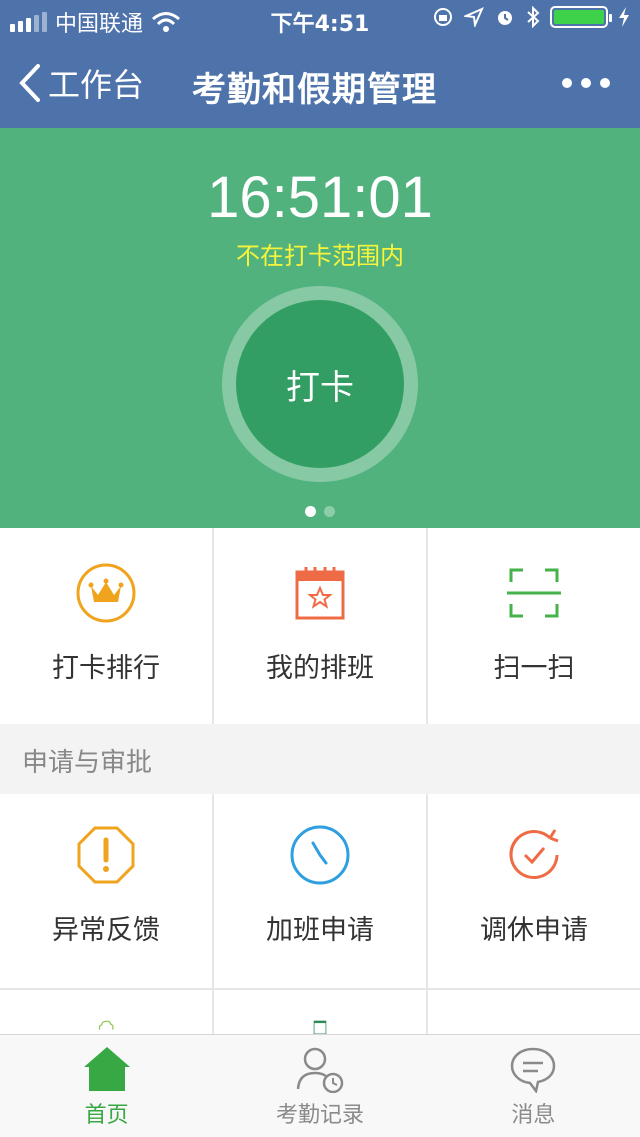 This screenshot has width=640, height=1137. Describe the element at coordinates (443, 17) in the screenshot. I see `rotation-lock-icon` at that location.